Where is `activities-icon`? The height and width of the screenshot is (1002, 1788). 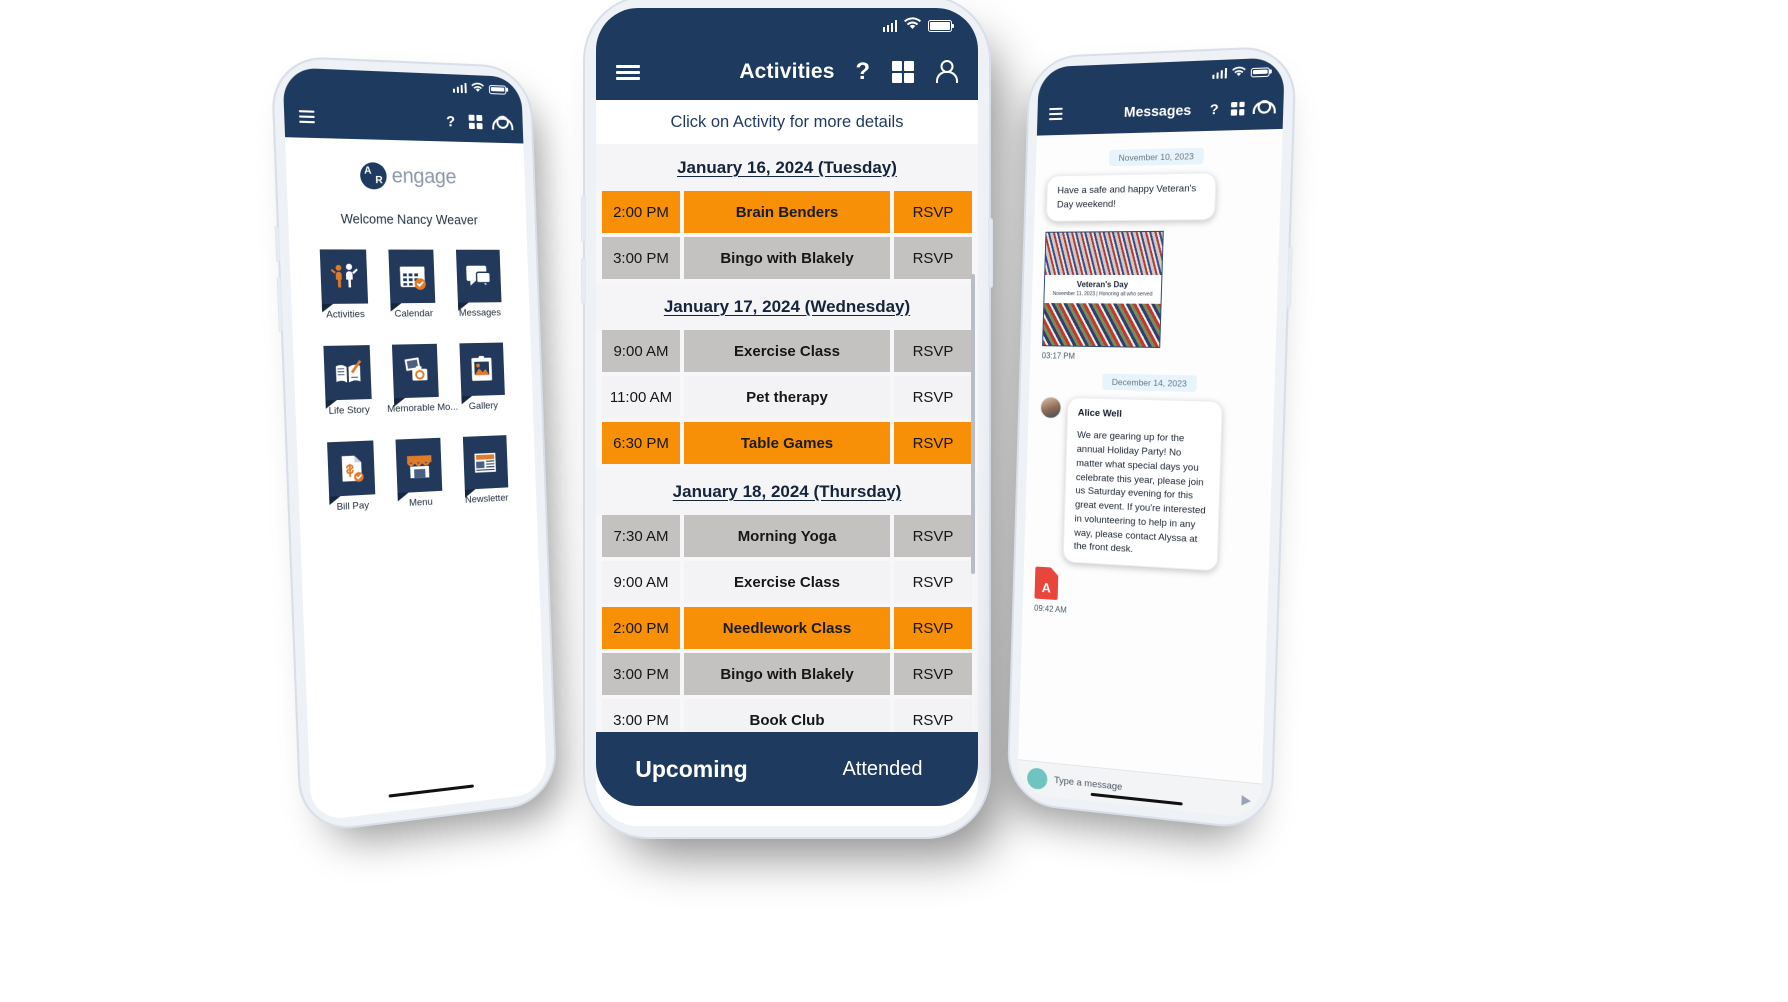
activities-icon is located at coordinates (344, 276).